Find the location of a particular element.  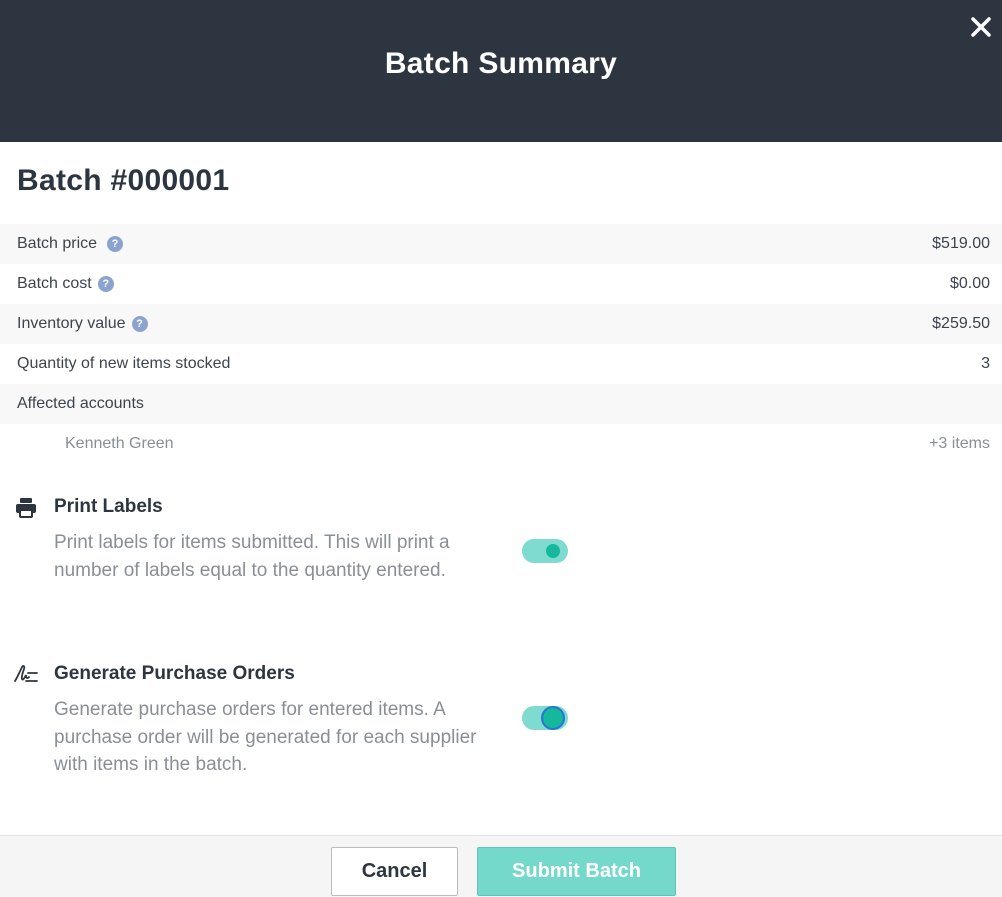

modal-title: Batch Summary is located at coordinates (501, 63).